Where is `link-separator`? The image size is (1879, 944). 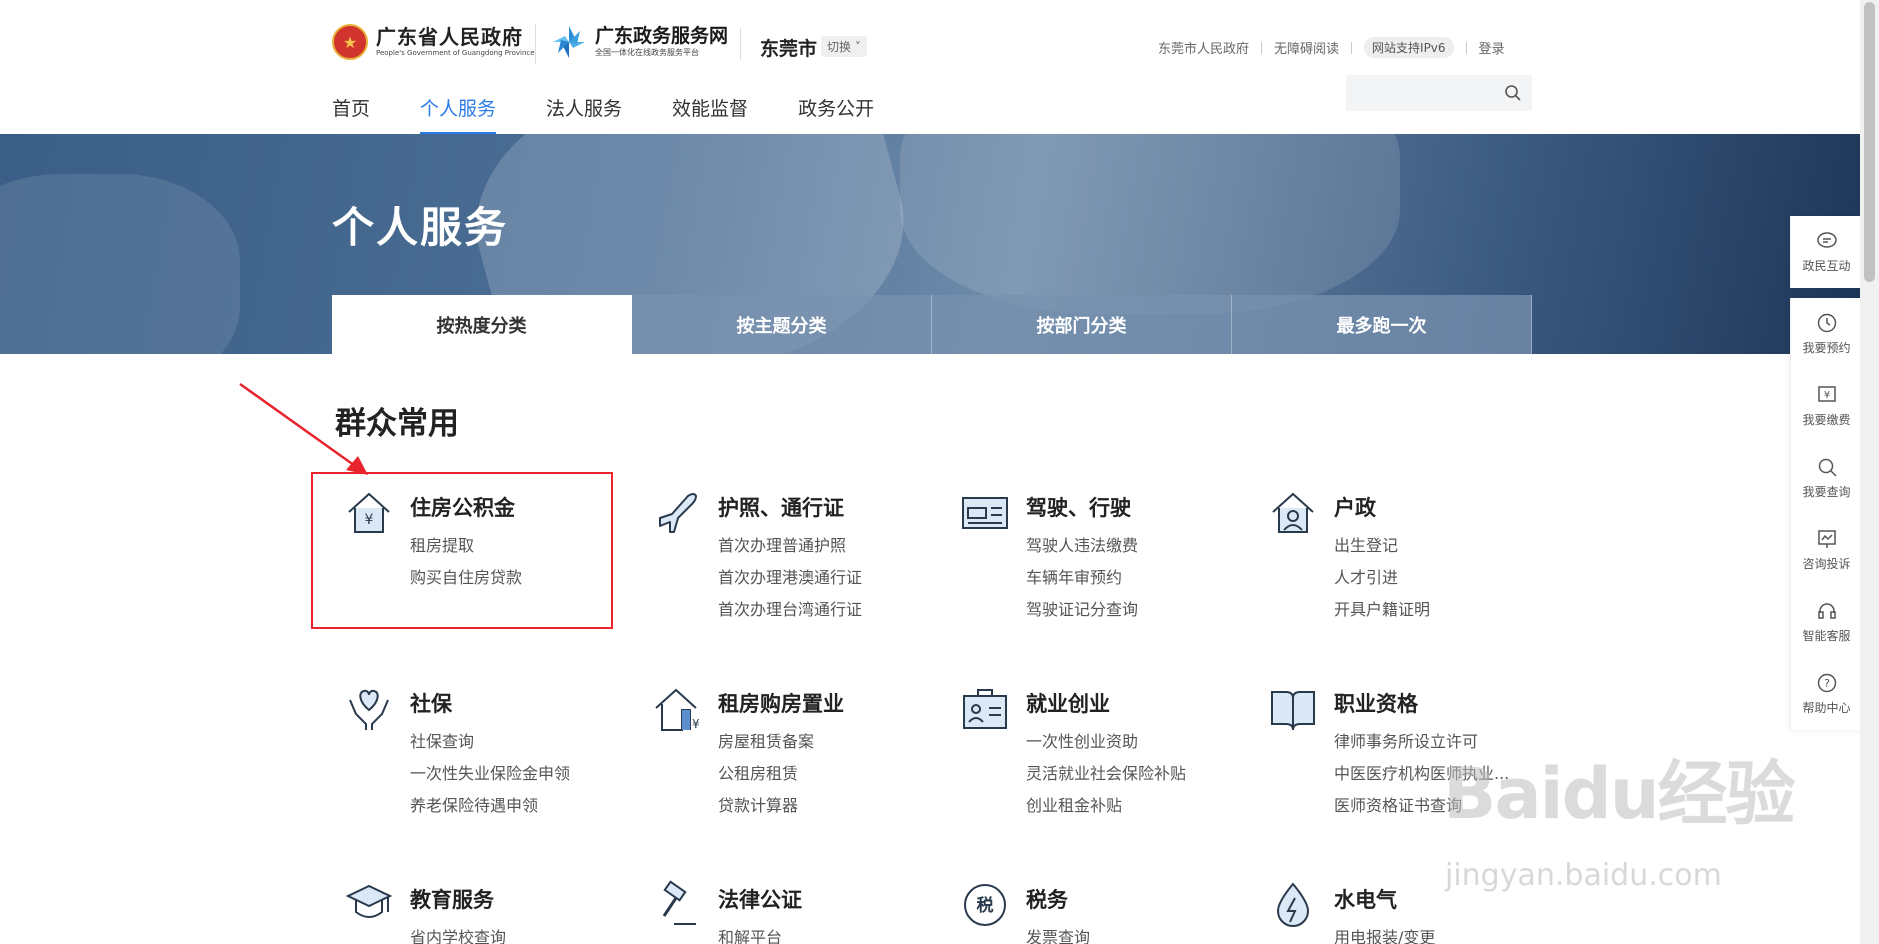
link-separator is located at coordinates (1466, 47).